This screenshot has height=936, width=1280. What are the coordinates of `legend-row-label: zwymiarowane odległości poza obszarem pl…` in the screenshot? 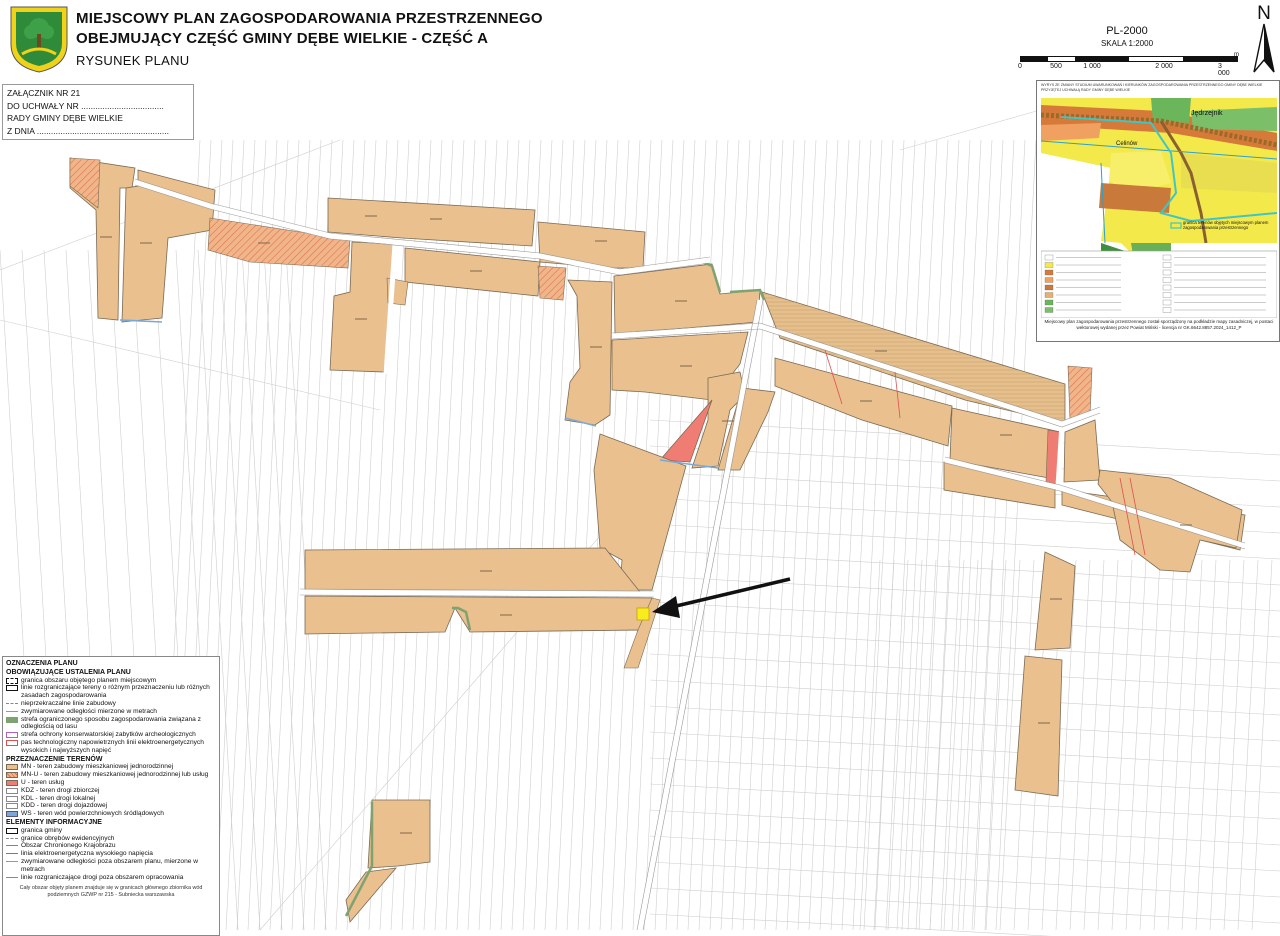 It's located at (110, 865).